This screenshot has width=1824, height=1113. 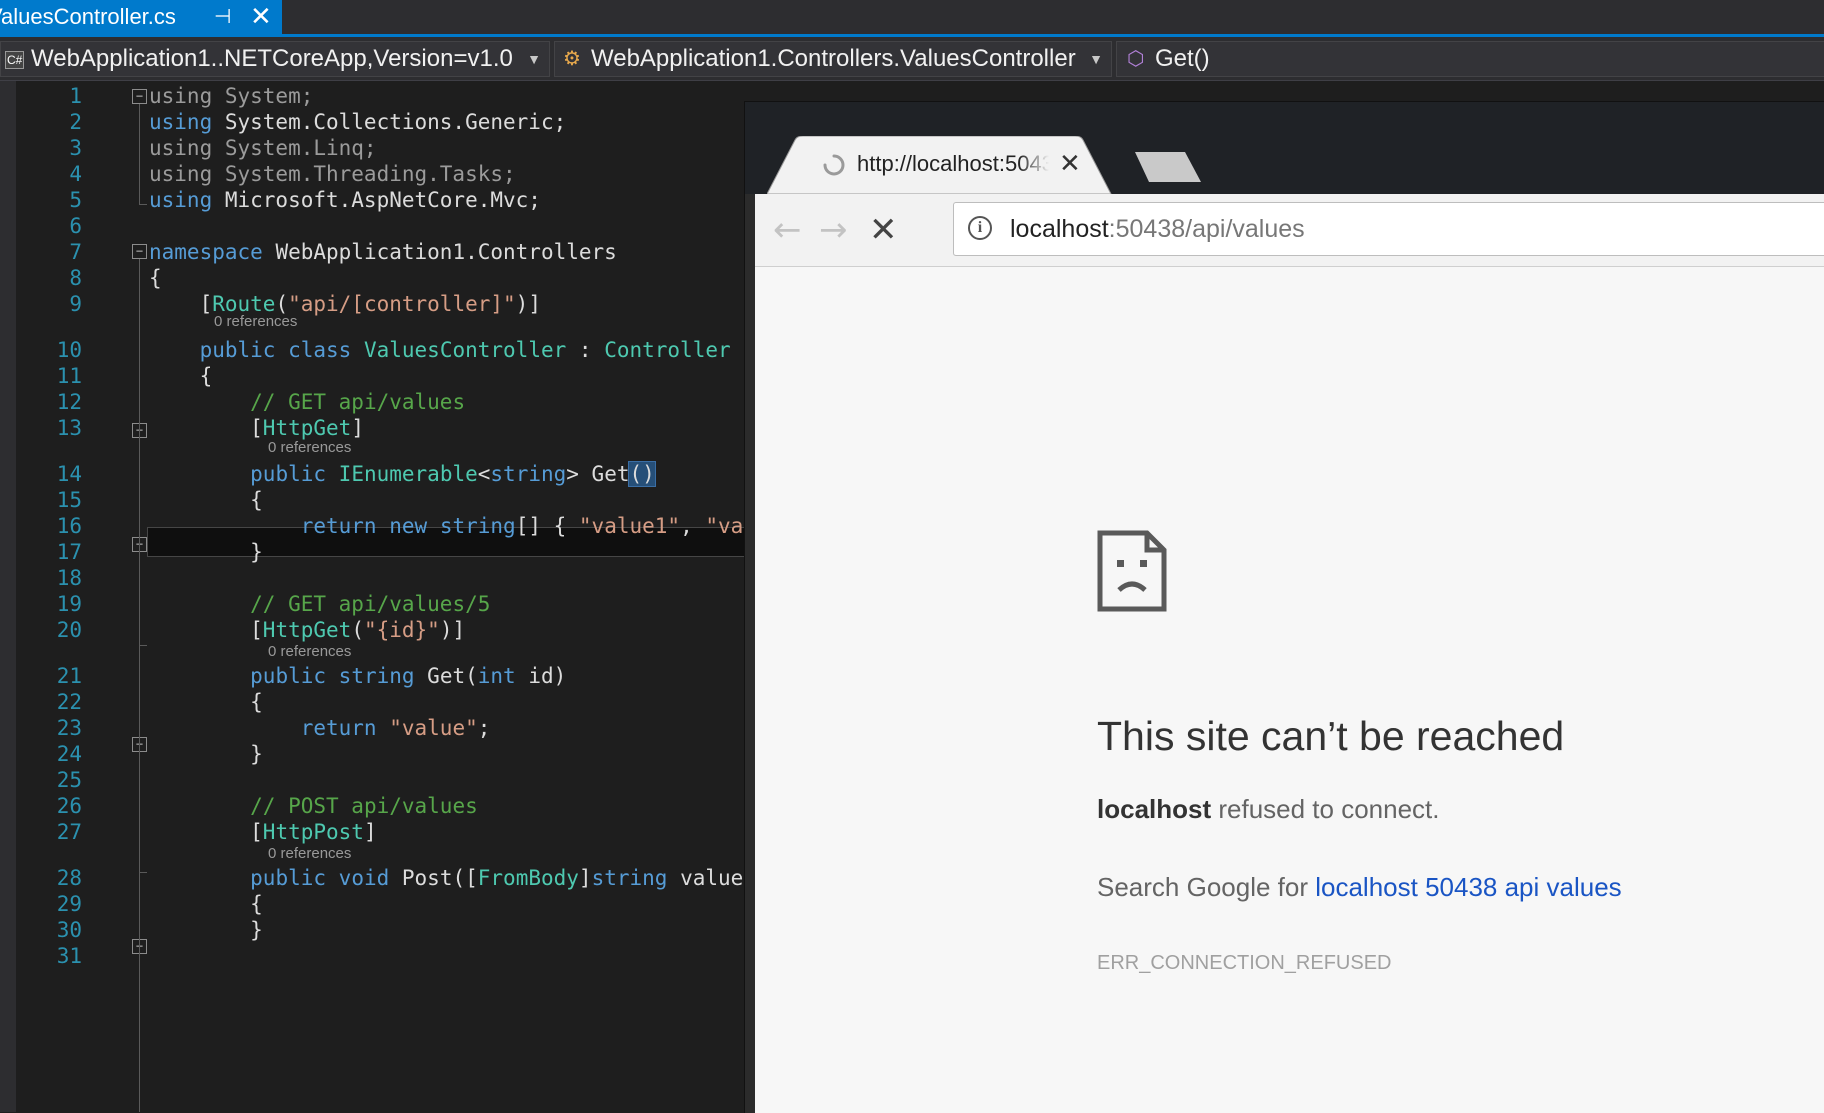 I want to click on code-token: // GET api/values, so click(x=358, y=402).